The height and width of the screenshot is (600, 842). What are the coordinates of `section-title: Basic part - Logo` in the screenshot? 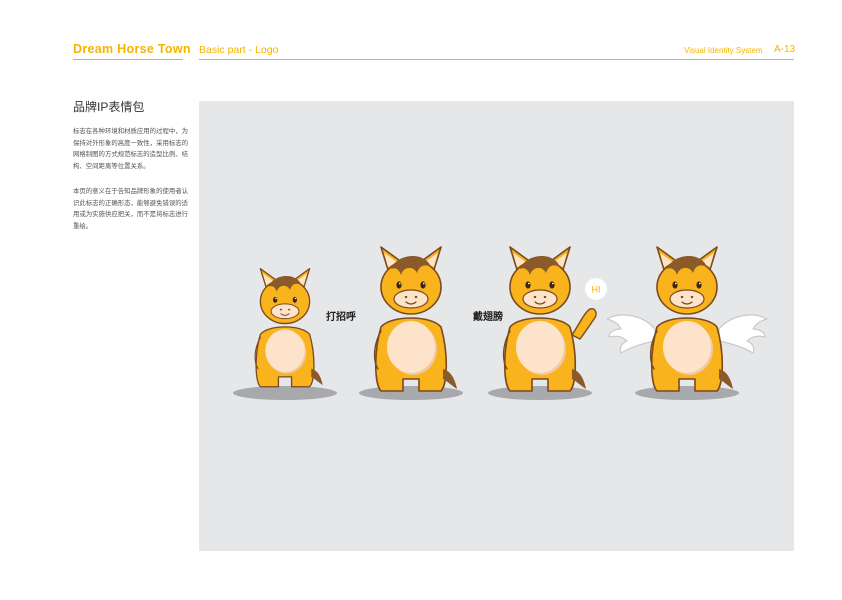 It's located at (239, 50).